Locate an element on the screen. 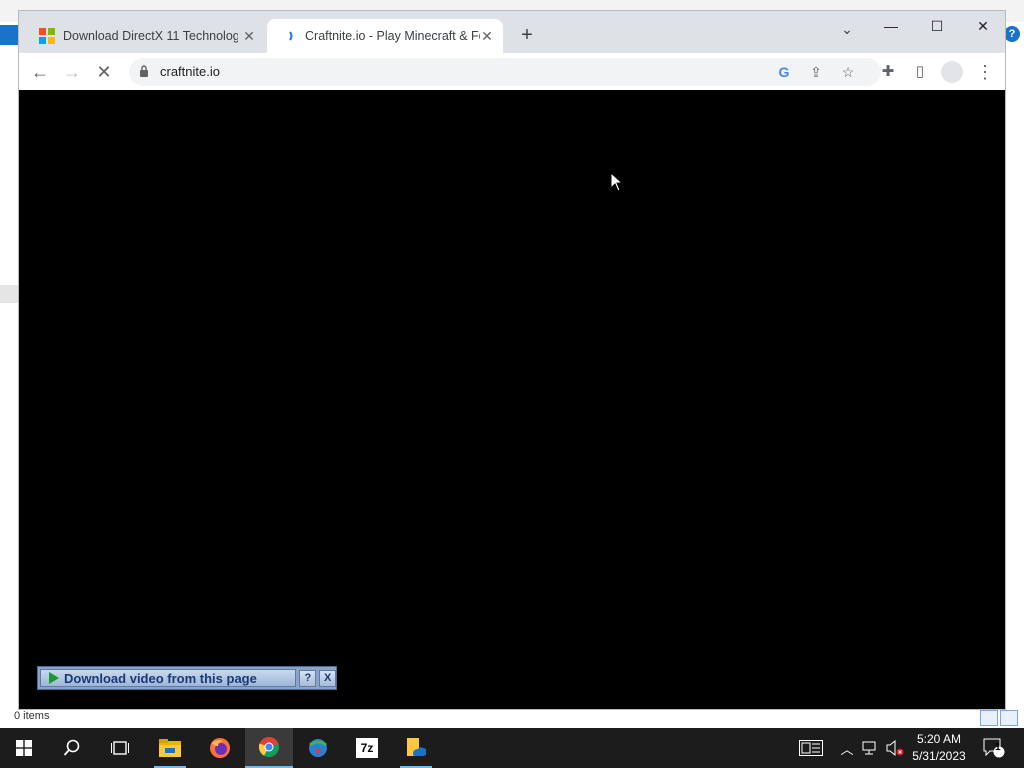 The width and height of the screenshot is (1024, 768). microsoft-logo-icon is located at coordinates (47, 36).